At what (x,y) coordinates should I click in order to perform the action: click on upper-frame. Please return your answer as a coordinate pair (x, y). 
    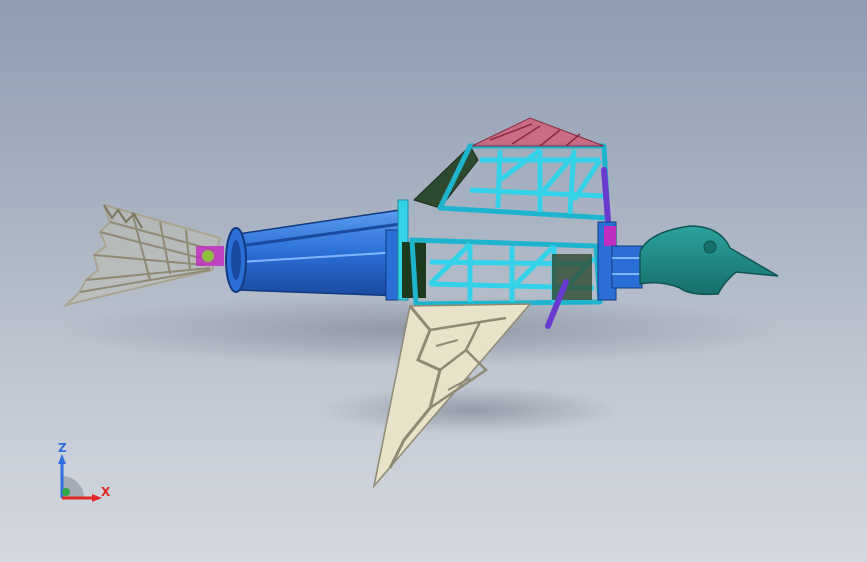
    Looking at the image, I should click on (524, 182).